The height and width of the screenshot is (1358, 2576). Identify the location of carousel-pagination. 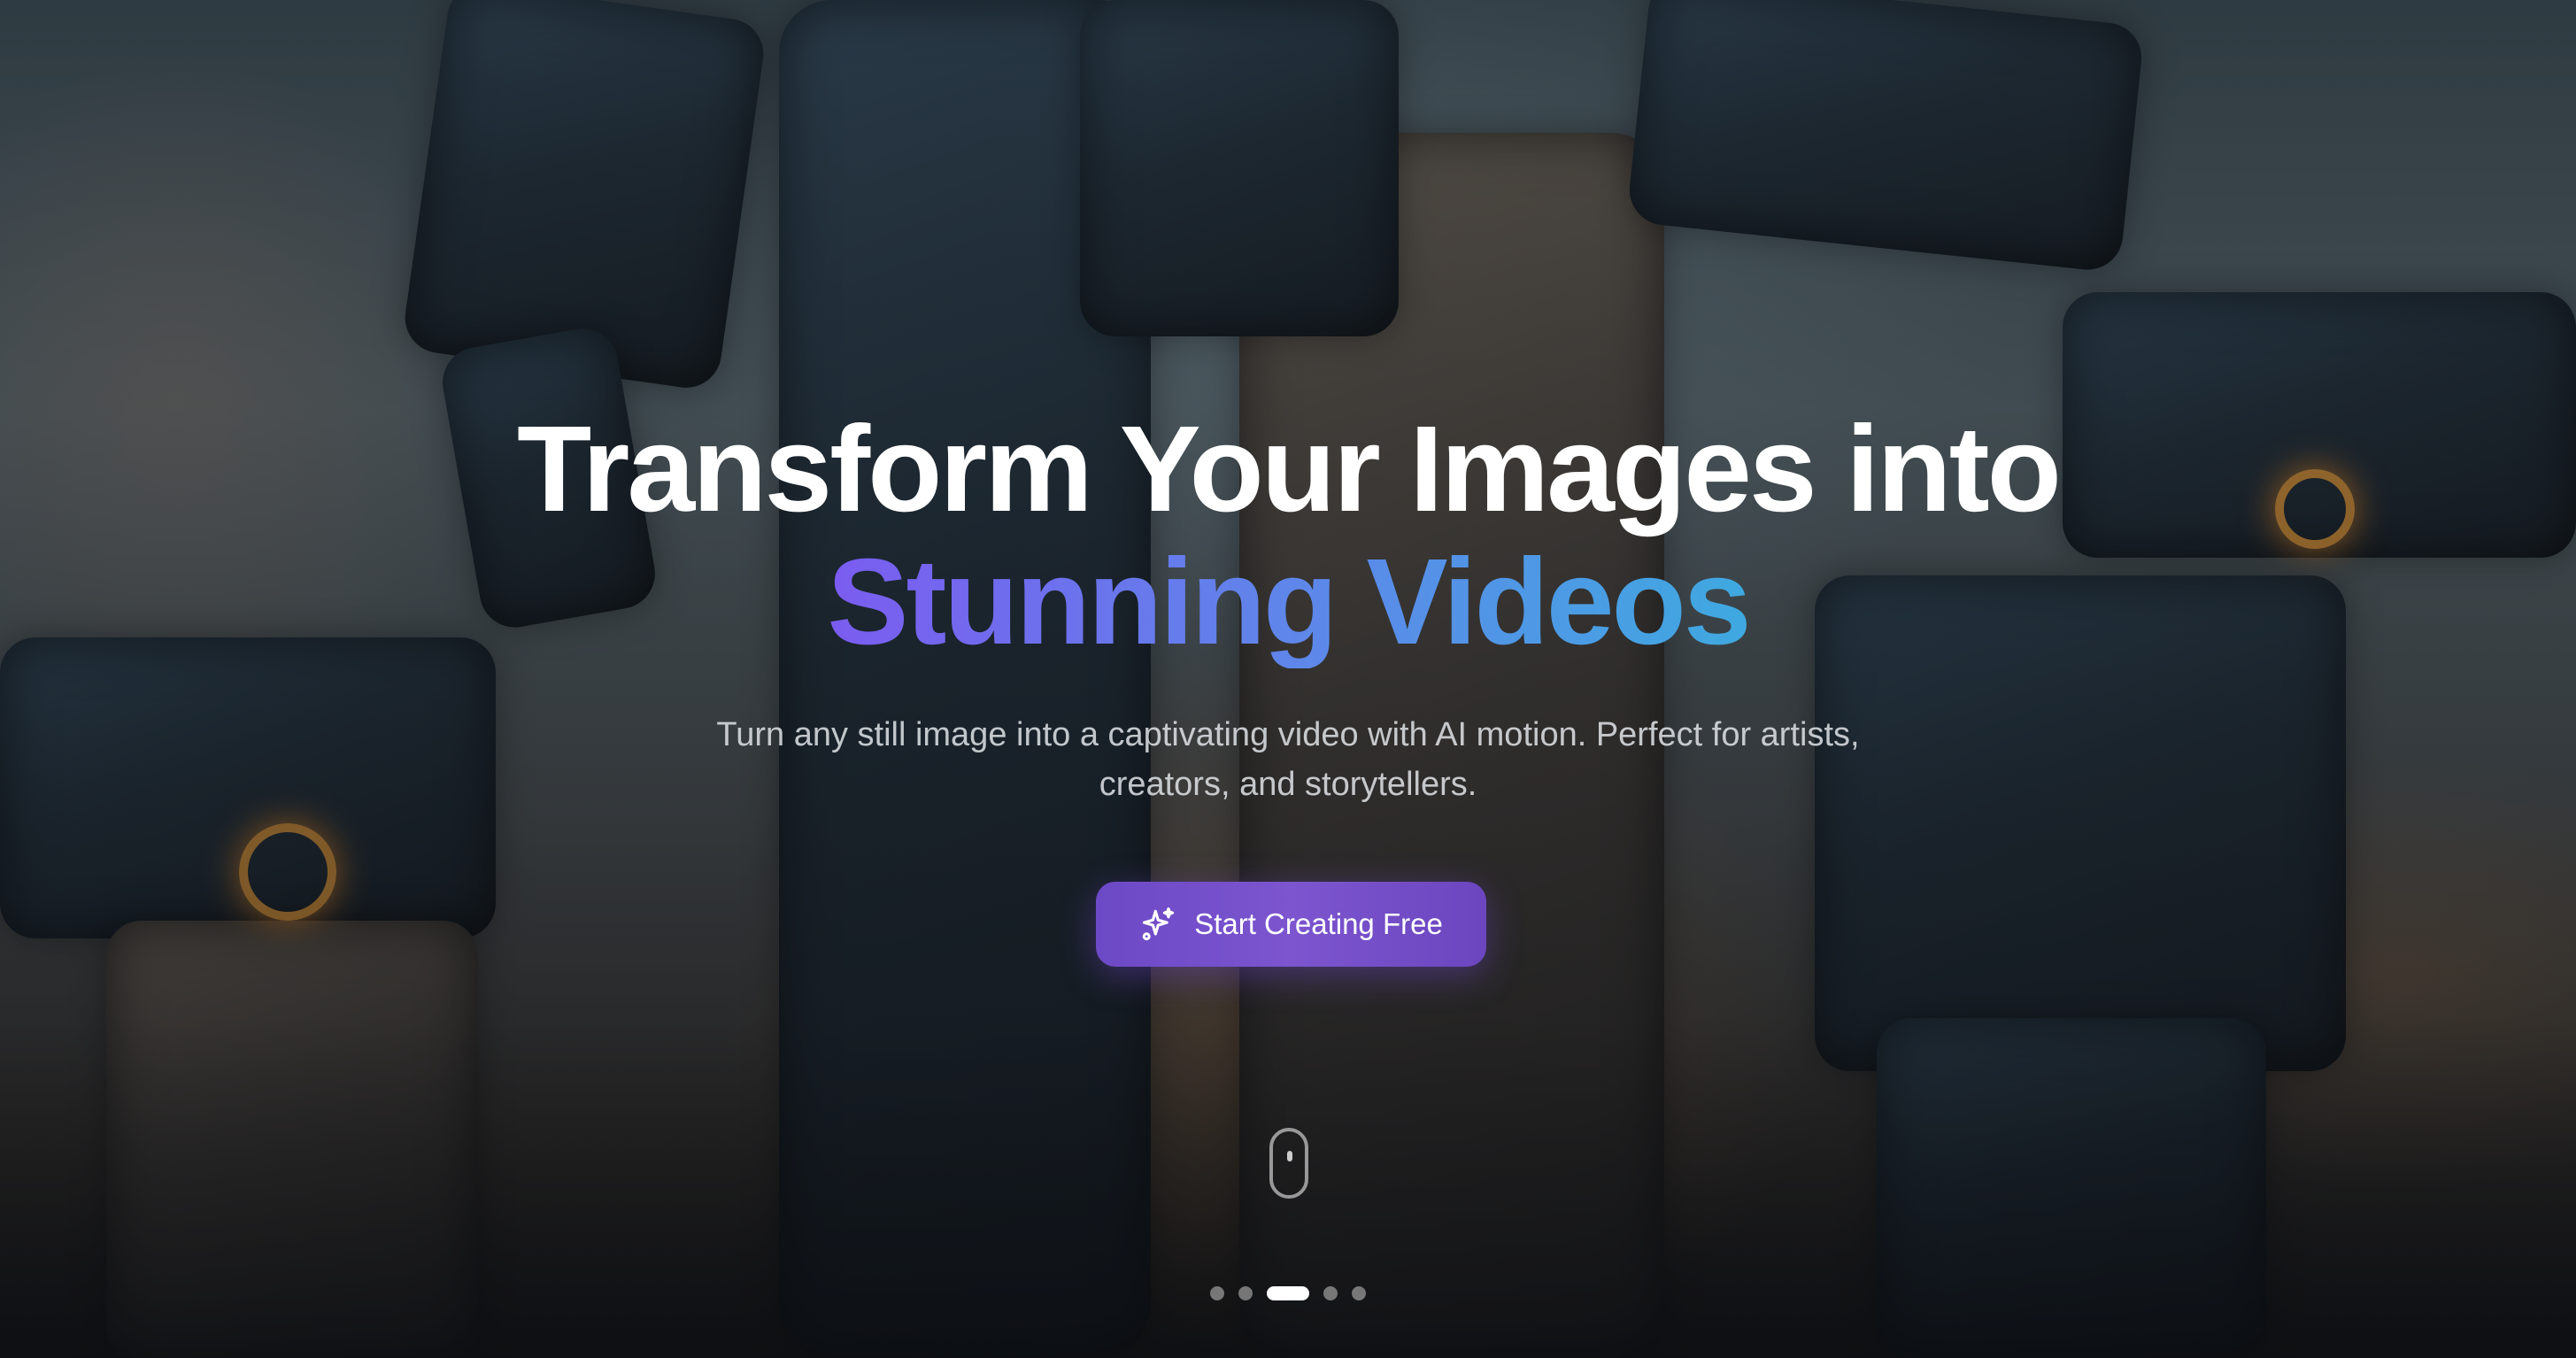
(1288, 1293).